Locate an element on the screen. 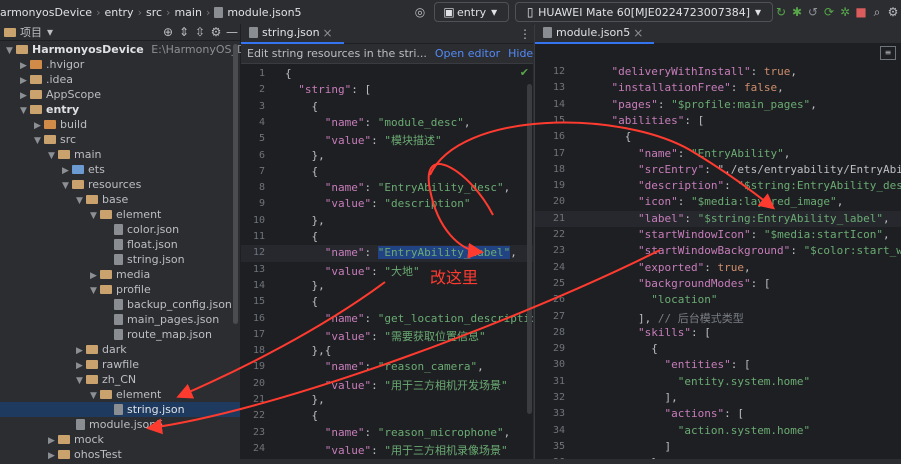 The width and height of the screenshot is (901, 464). tree-file: float.json is located at coordinates (146, 244).